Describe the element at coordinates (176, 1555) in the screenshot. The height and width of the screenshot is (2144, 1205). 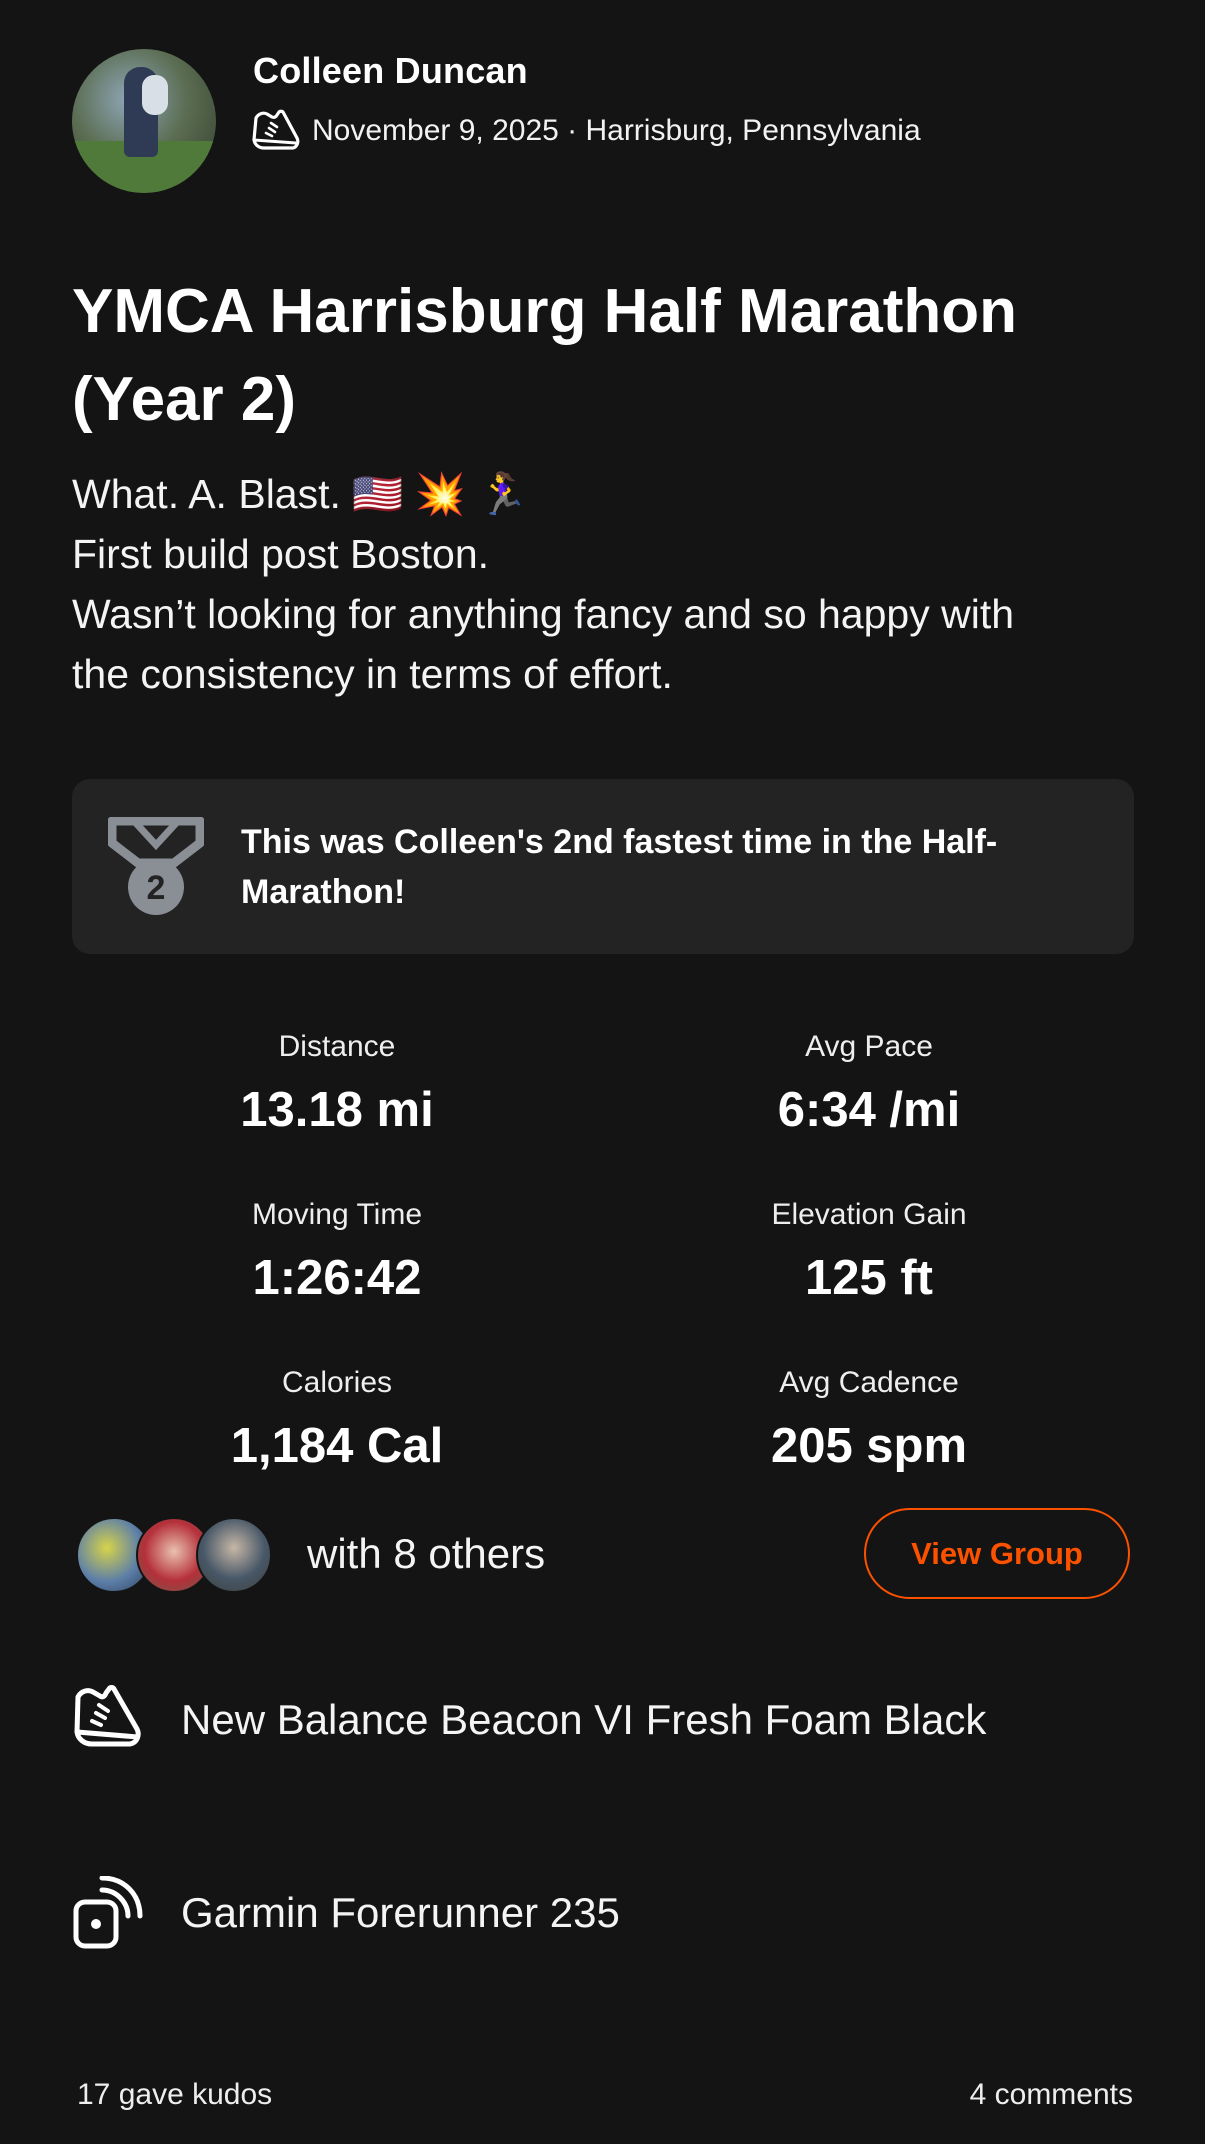
I see `group-avatars` at that location.